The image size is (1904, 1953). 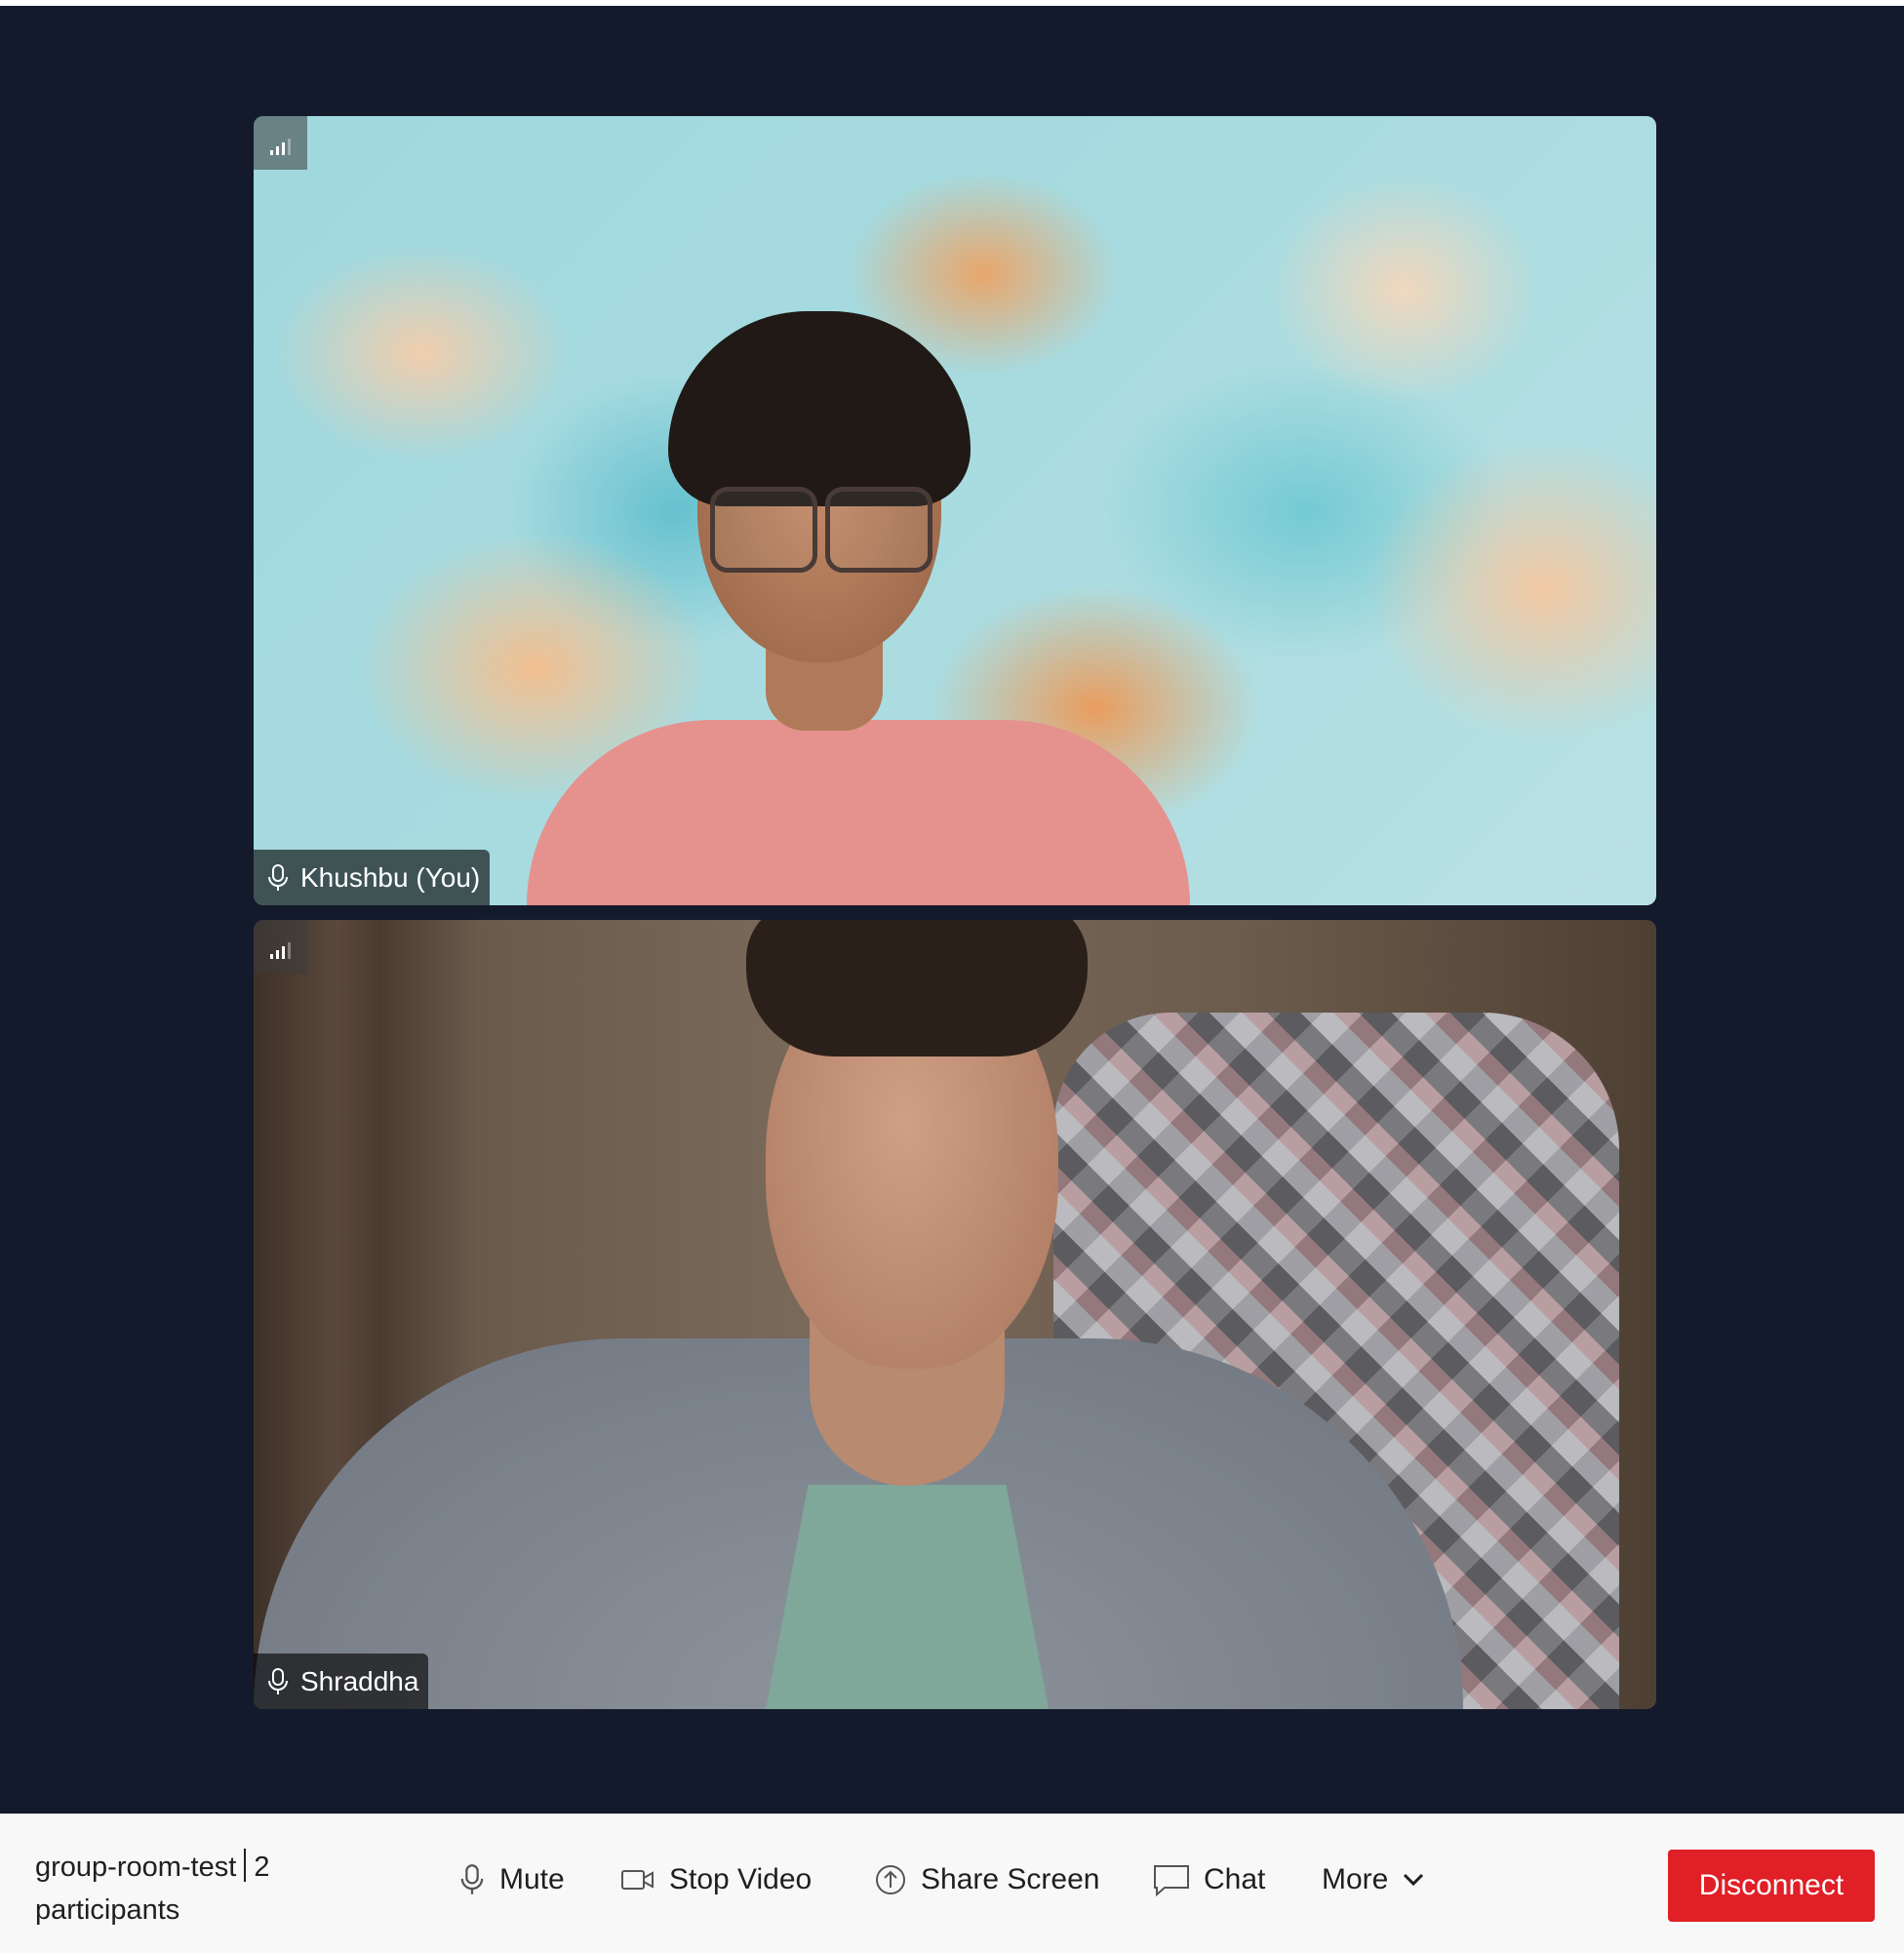 What do you see at coordinates (532, 1879) in the screenshot?
I see `mute-label: Mute` at bounding box center [532, 1879].